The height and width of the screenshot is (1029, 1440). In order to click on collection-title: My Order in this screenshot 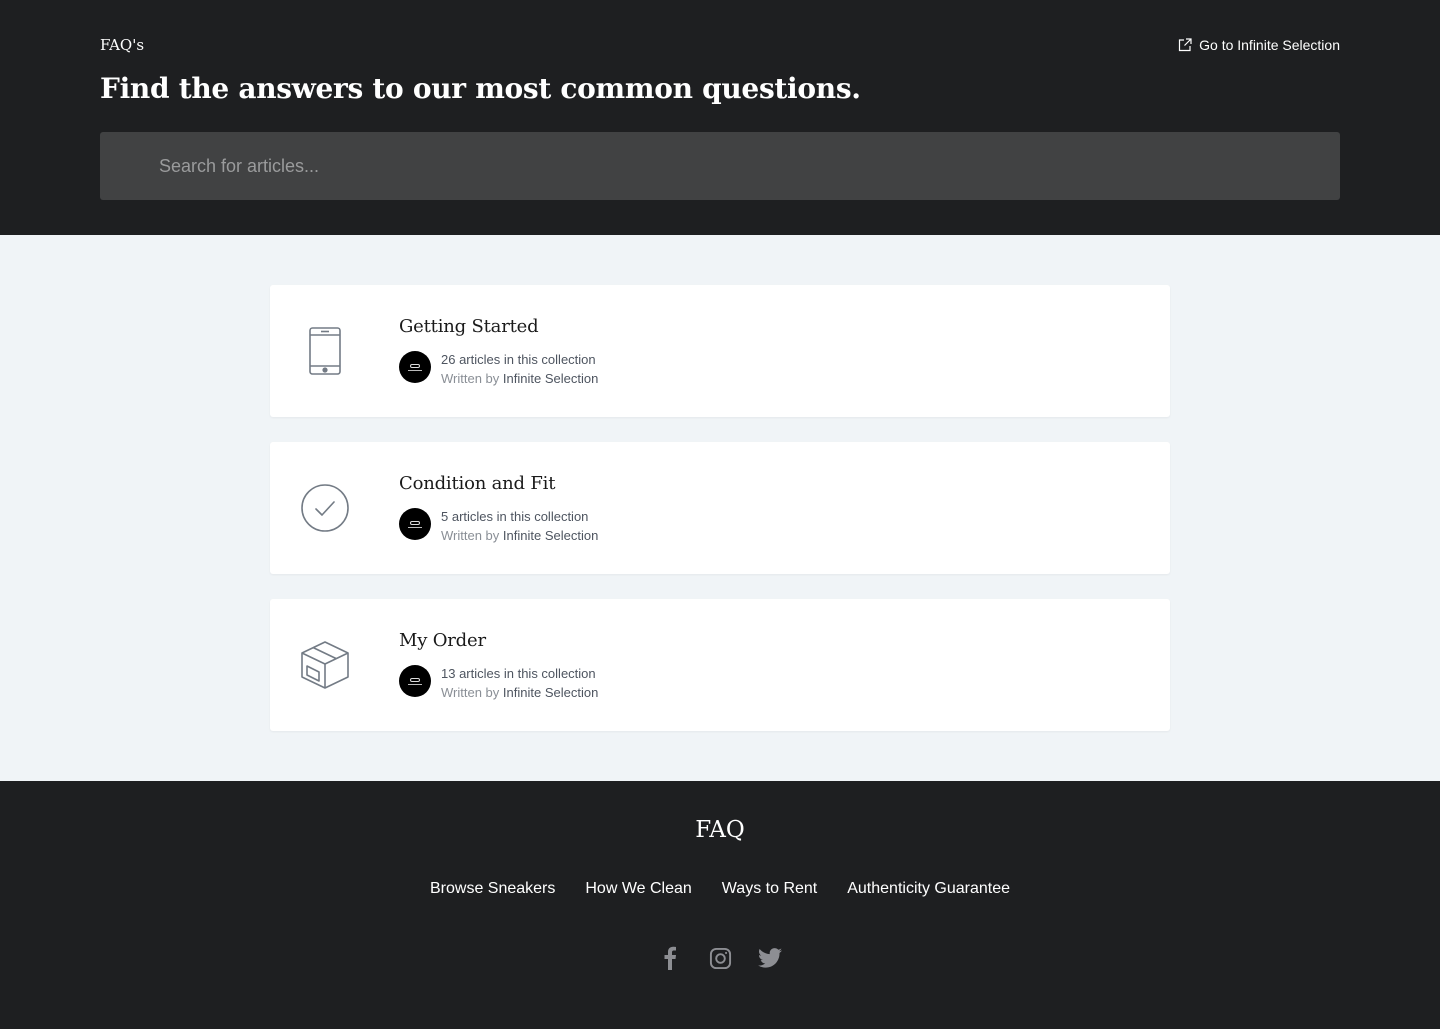, I will do `click(442, 640)`.